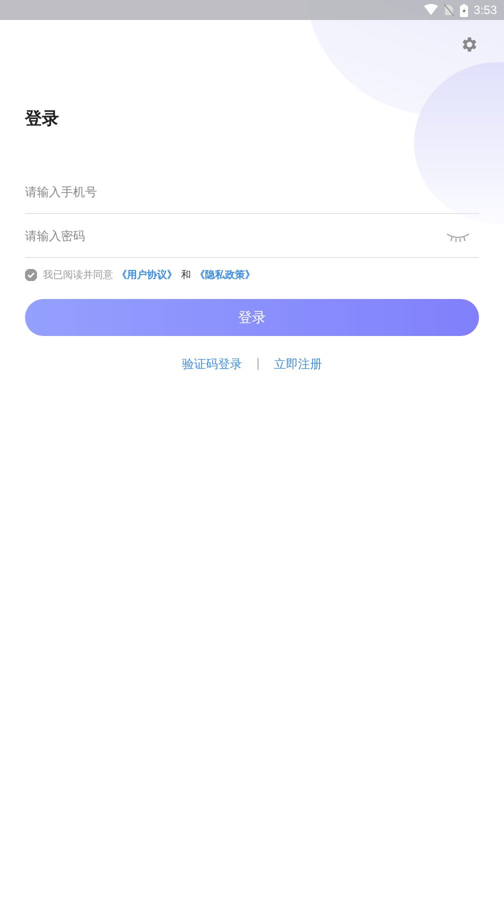 The height and width of the screenshot is (897, 504). I want to click on user-agreement-link: 《用户协议》, so click(147, 275).